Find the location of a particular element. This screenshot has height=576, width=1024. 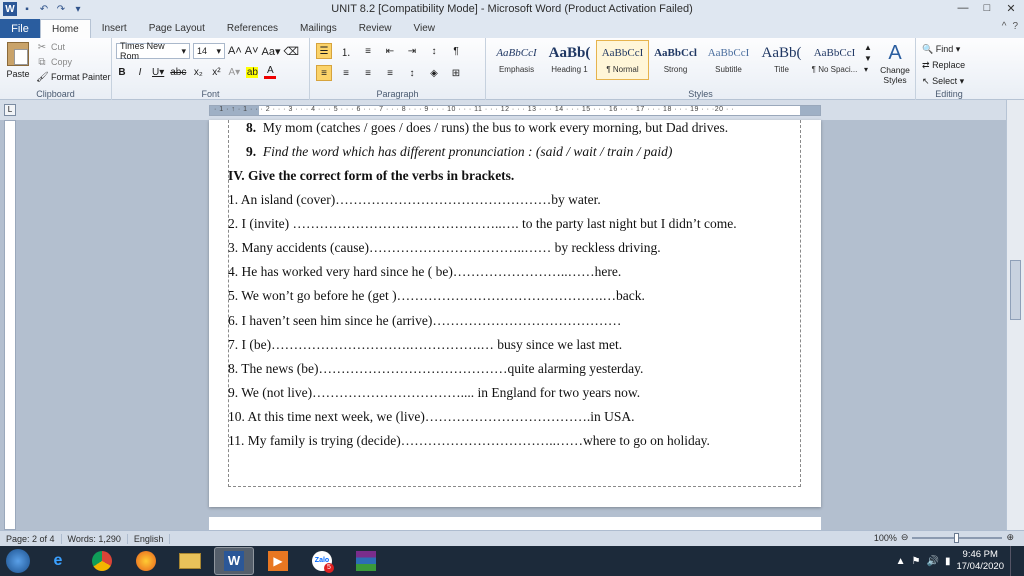

tab-selector: L is located at coordinates (10, 110).